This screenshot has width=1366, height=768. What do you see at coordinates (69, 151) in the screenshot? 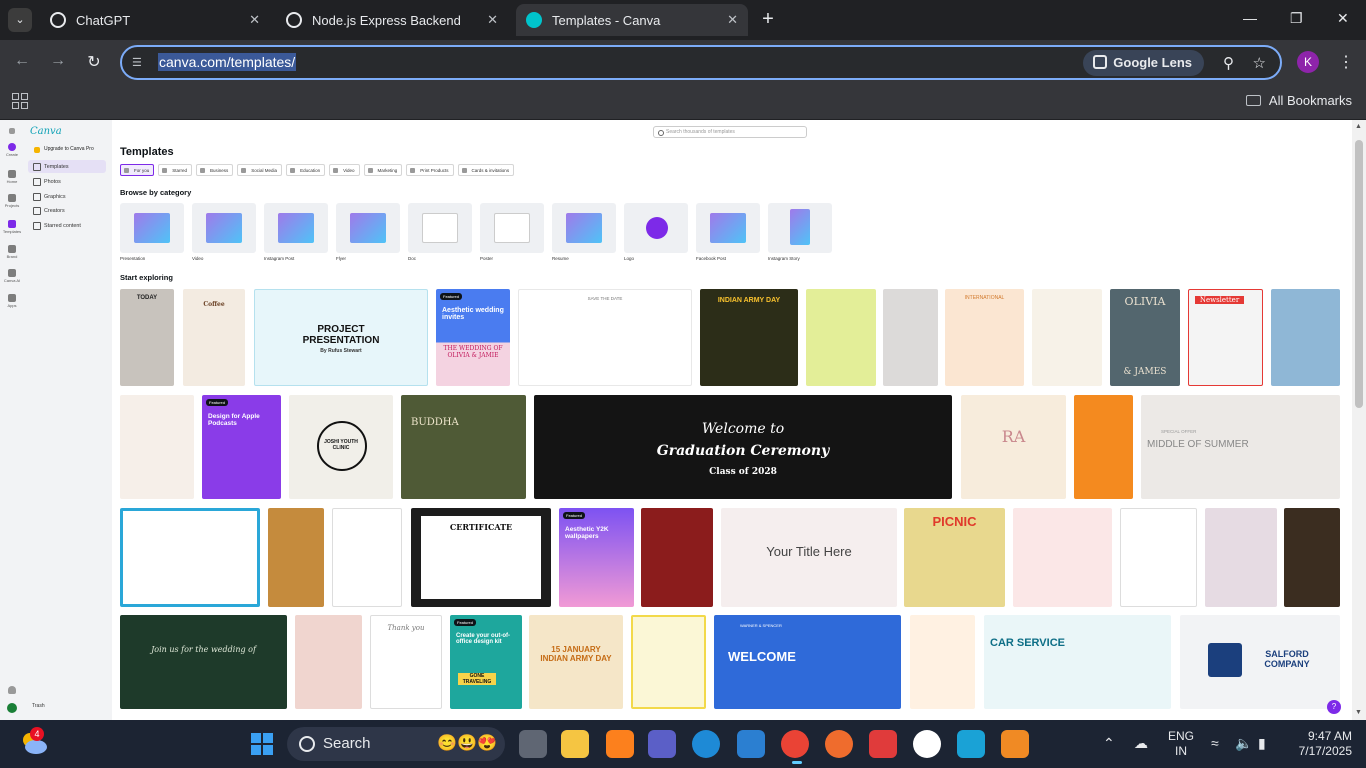
I see `upgrade-button: Upgrade to Canva Pro` at bounding box center [69, 151].